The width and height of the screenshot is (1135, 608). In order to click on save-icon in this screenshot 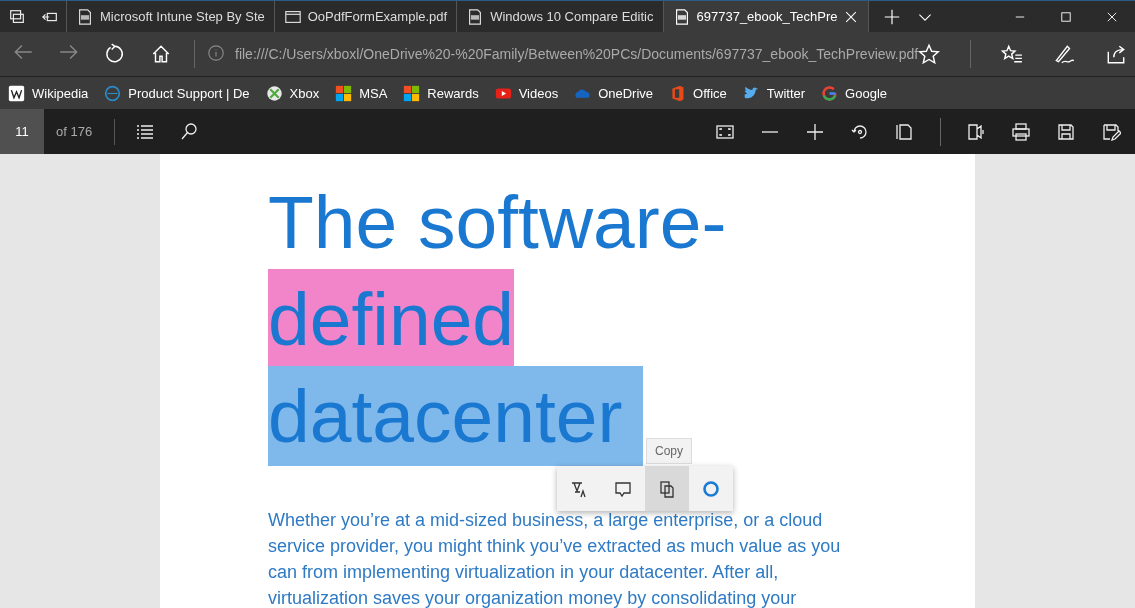, I will do `click(1066, 131)`.